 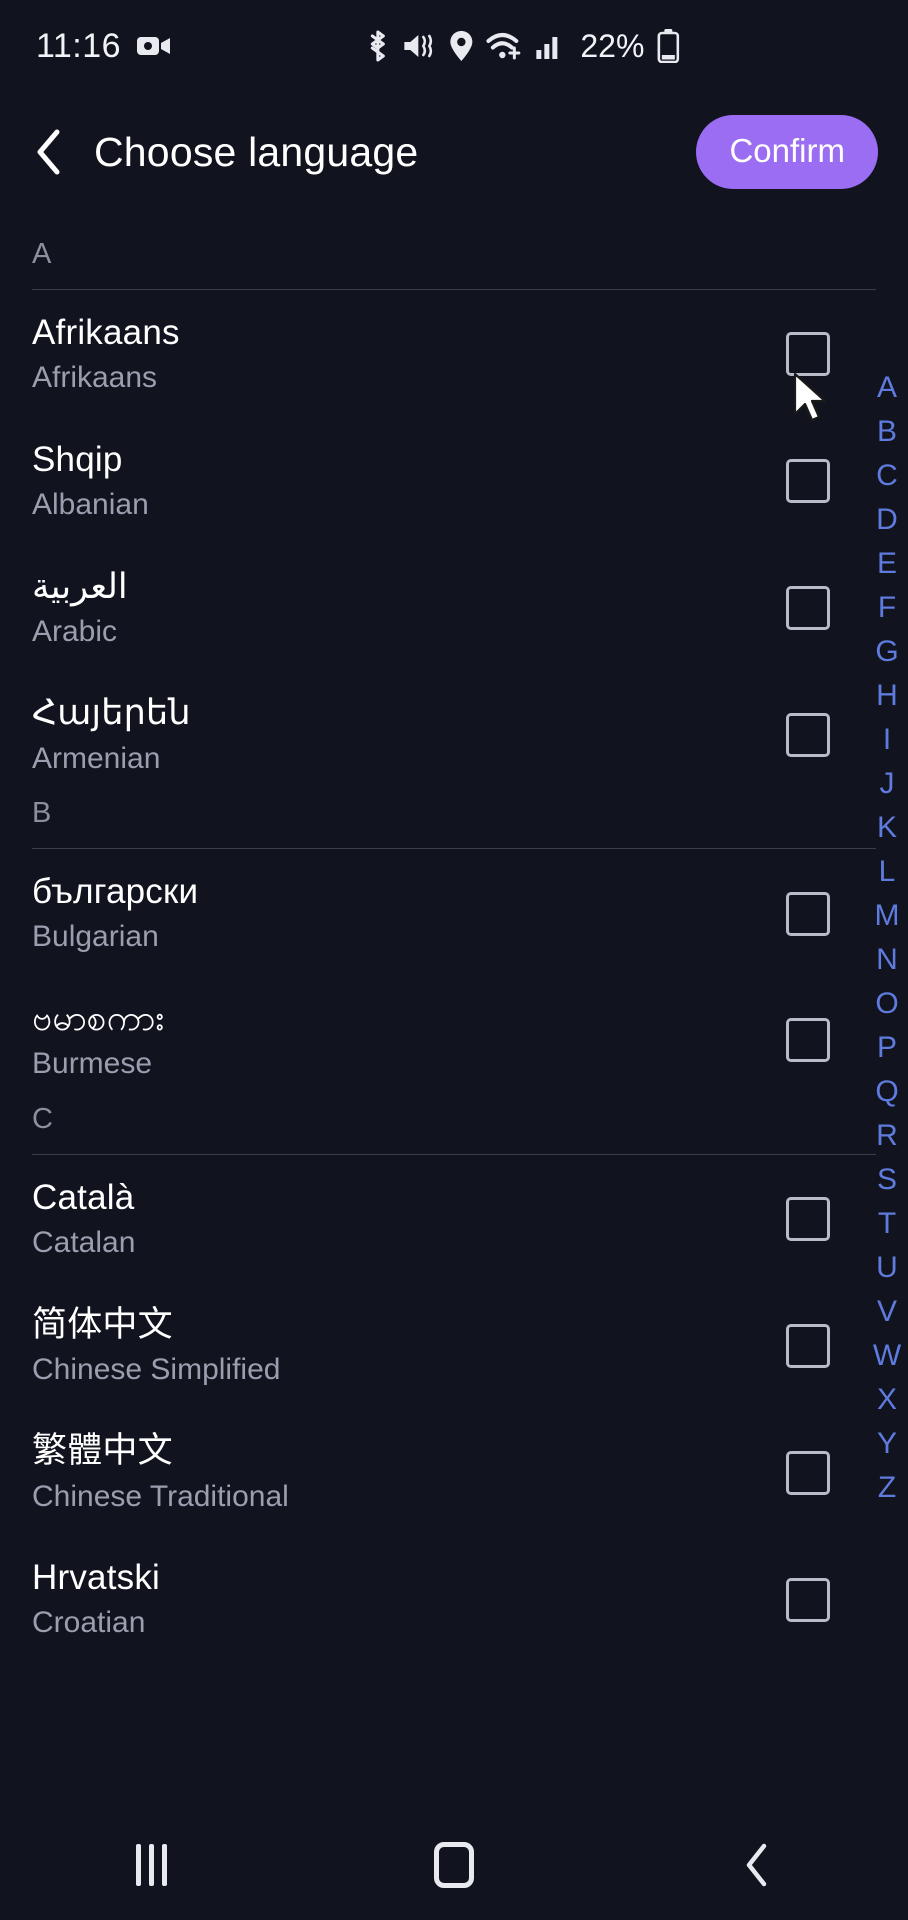 I want to click on page-title: Choose language, so click(x=256, y=151).